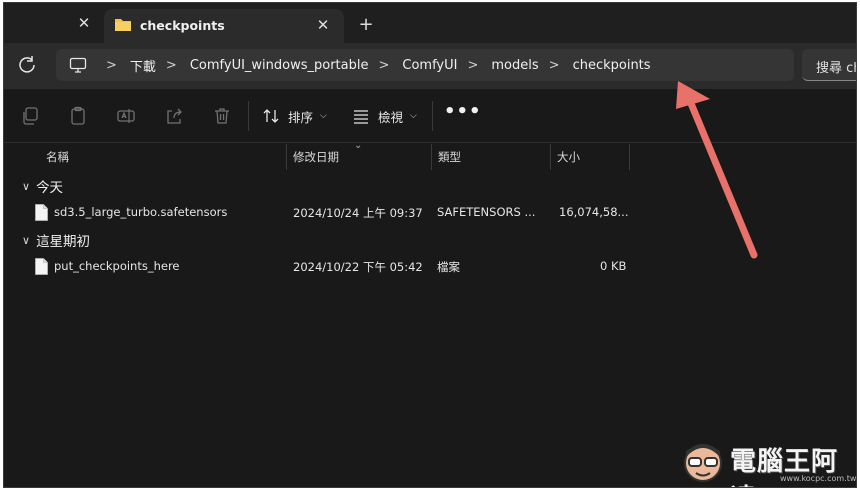 The image size is (860, 492). I want to click on column-divider, so click(629, 157).